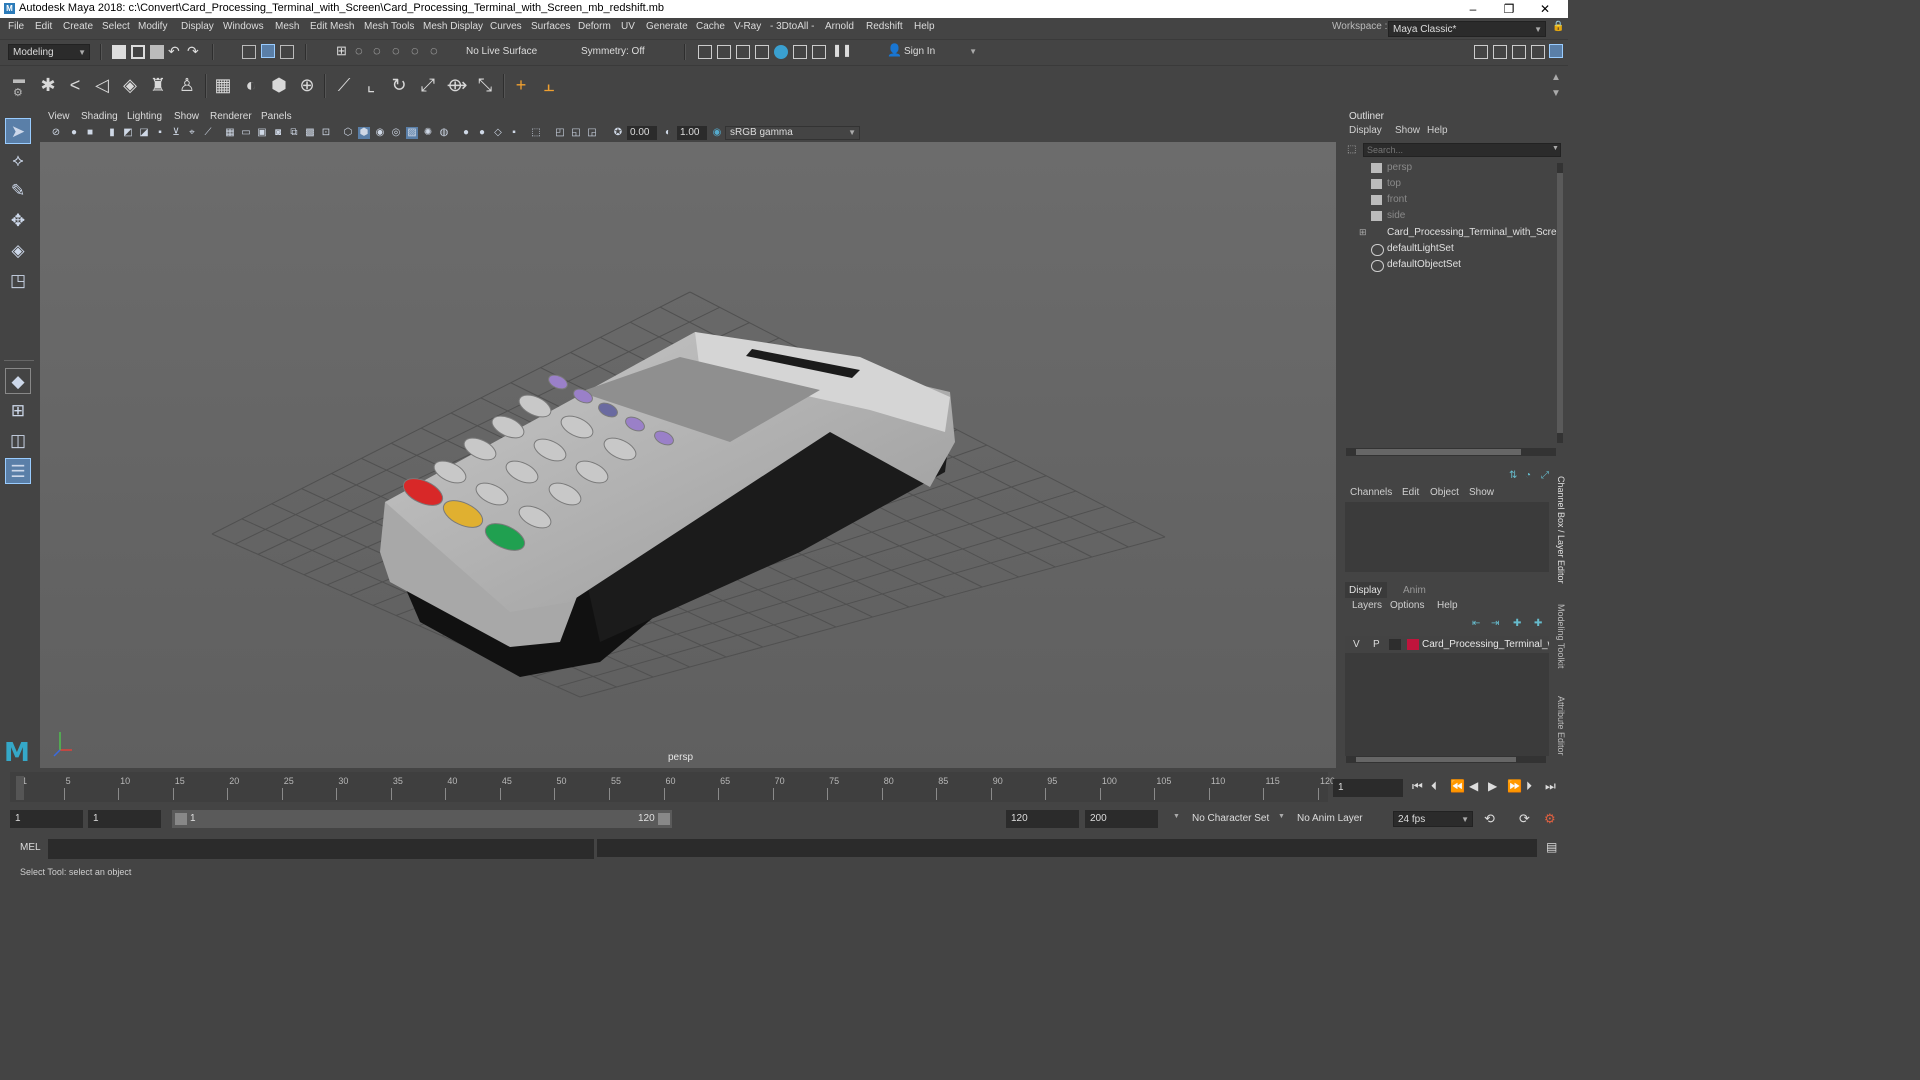 Image resolution: width=1920 pixels, height=1080 pixels. What do you see at coordinates (78, 26) in the screenshot?
I see `menu-create: Create` at bounding box center [78, 26].